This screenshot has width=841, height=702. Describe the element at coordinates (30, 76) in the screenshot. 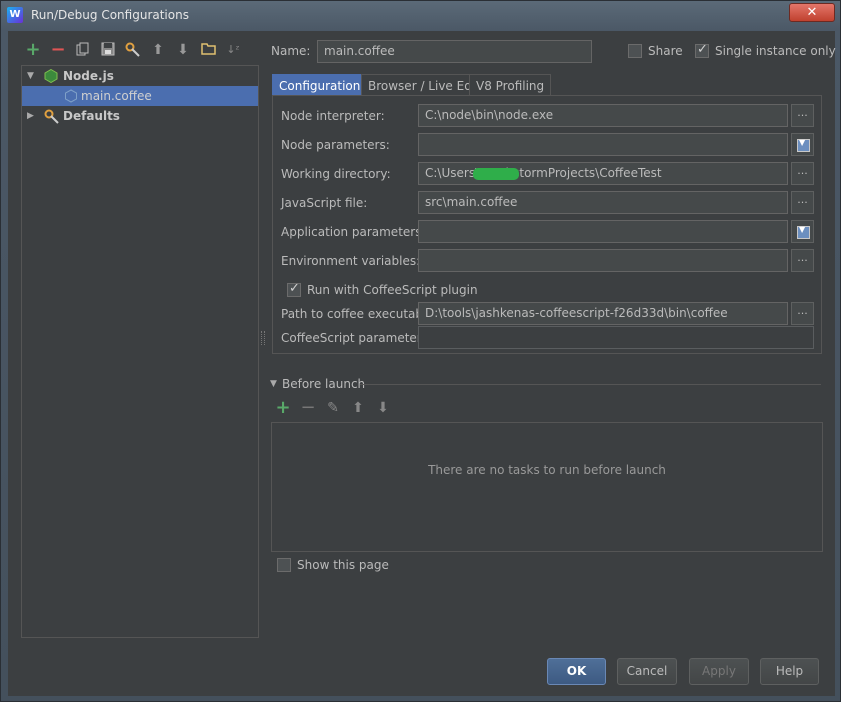

I see `expand-arrow-icon: ▼` at that location.